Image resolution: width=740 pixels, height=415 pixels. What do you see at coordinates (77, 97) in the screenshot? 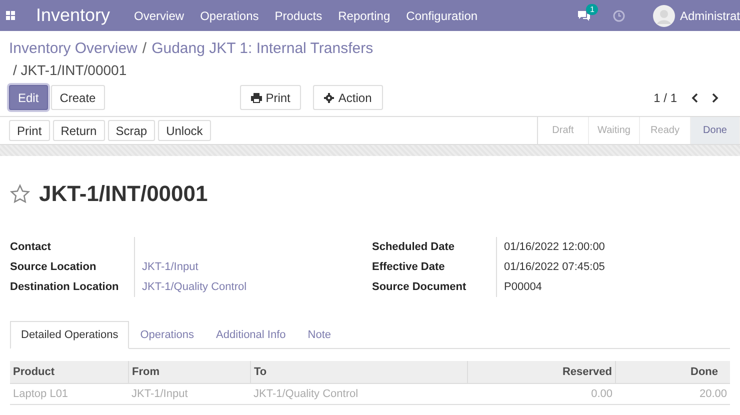
I see `create-button: Create` at bounding box center [77, 97].